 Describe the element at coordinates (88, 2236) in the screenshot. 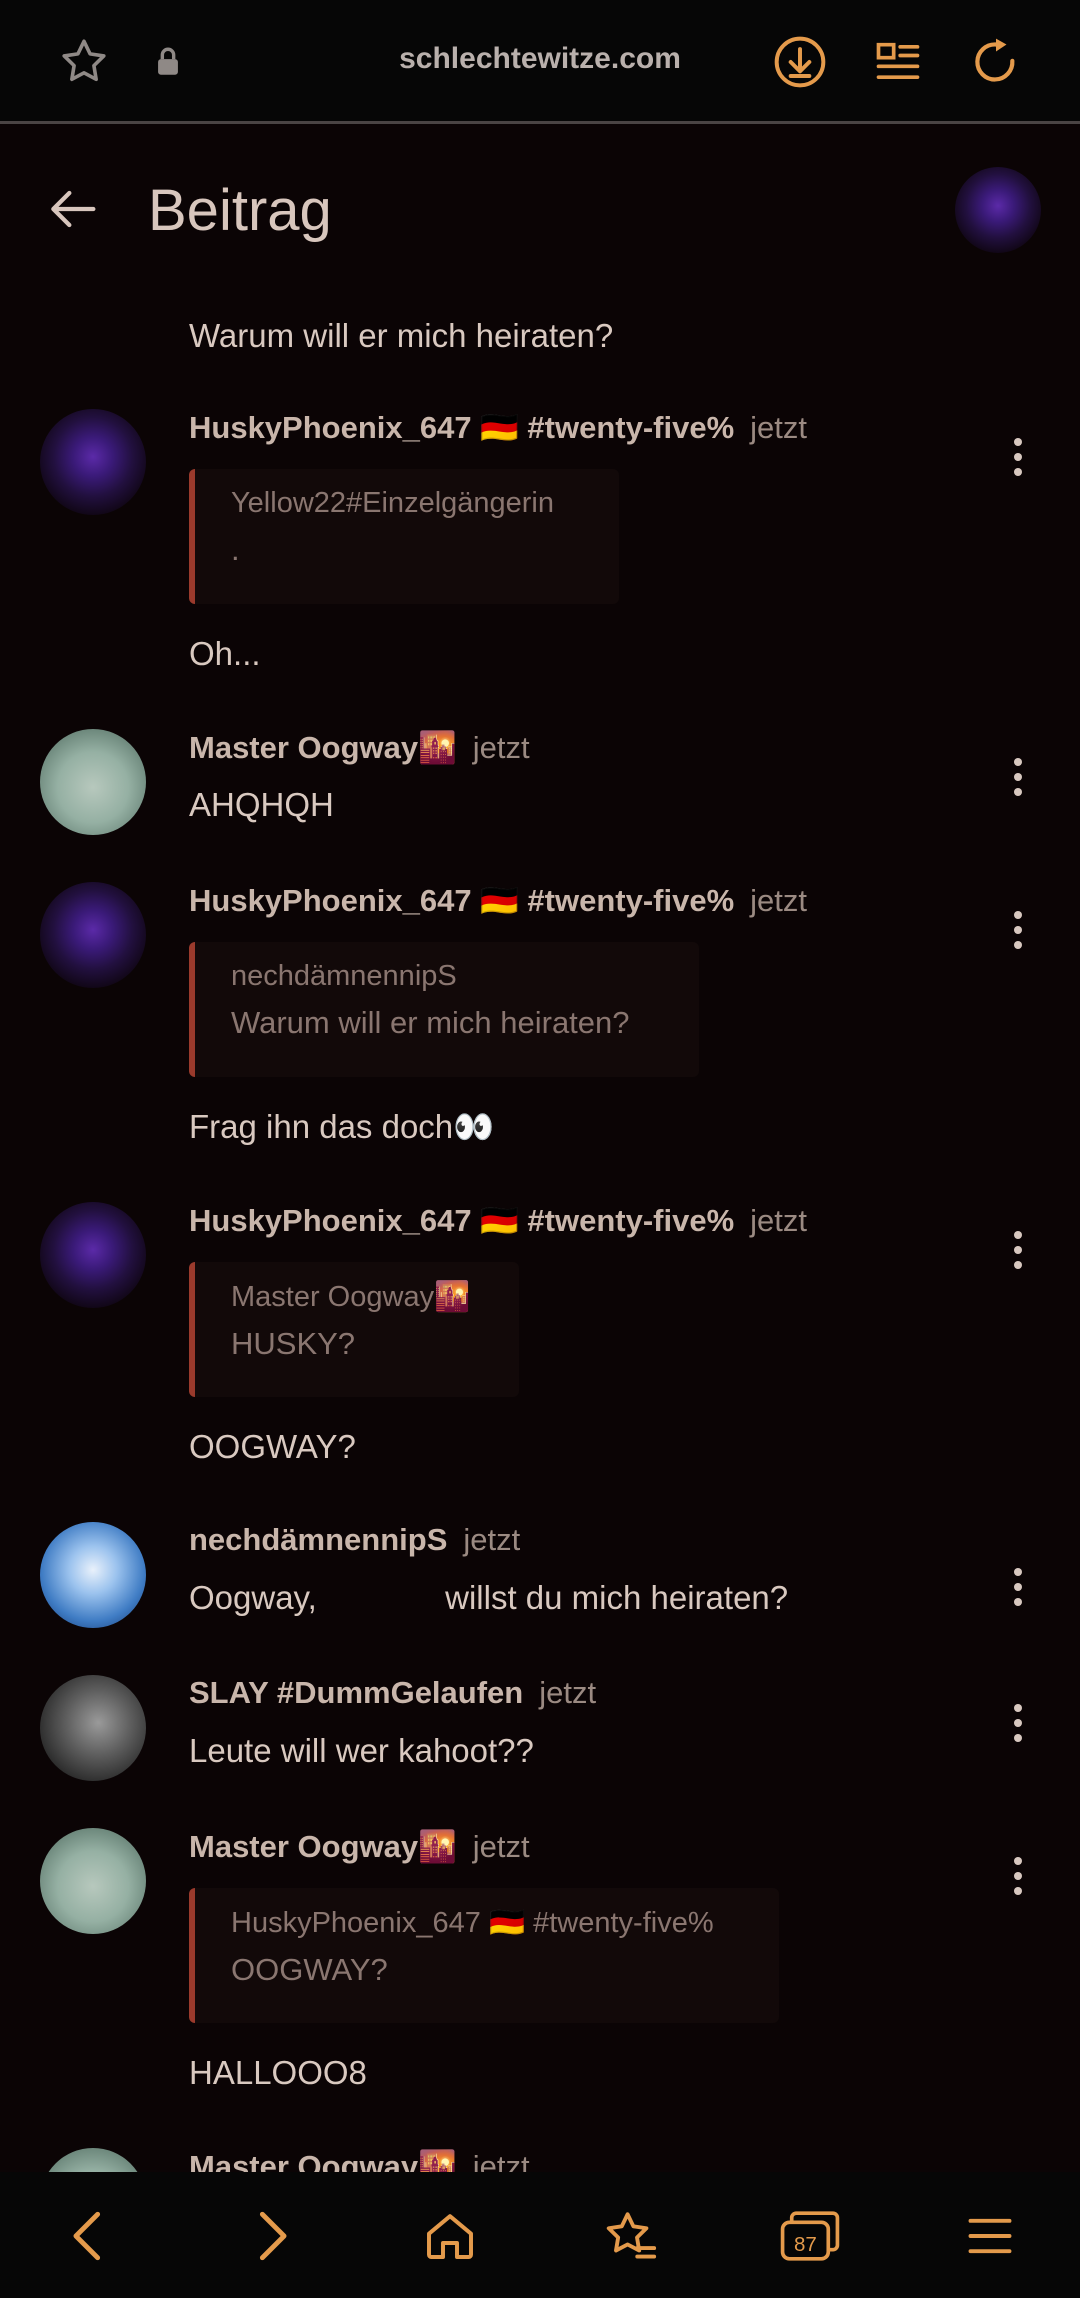

I see `chevron-left-icon` at that location.